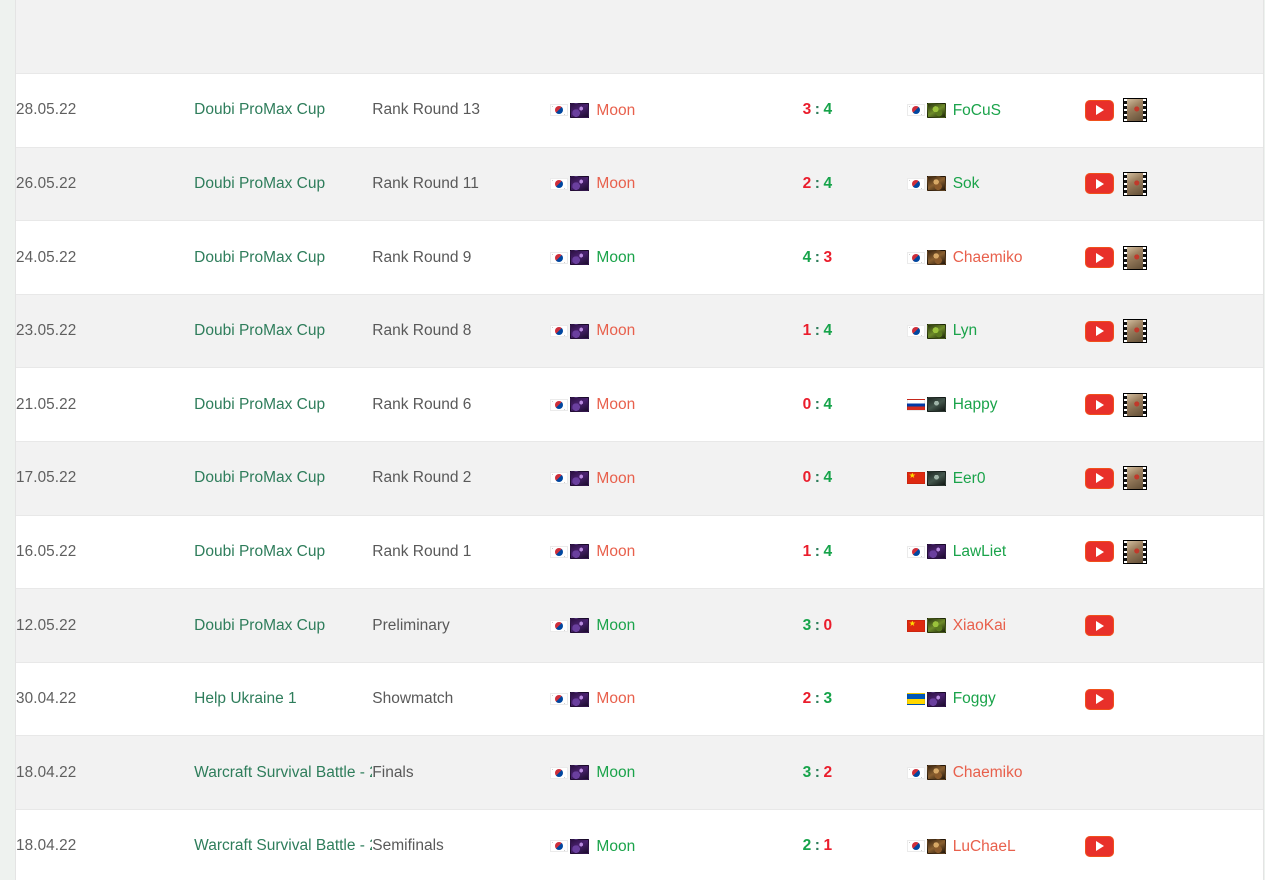 The width and height of the screenshot is (1265, 880). I want to click on match-date-cell: 30.04.22, so click(105, 699).